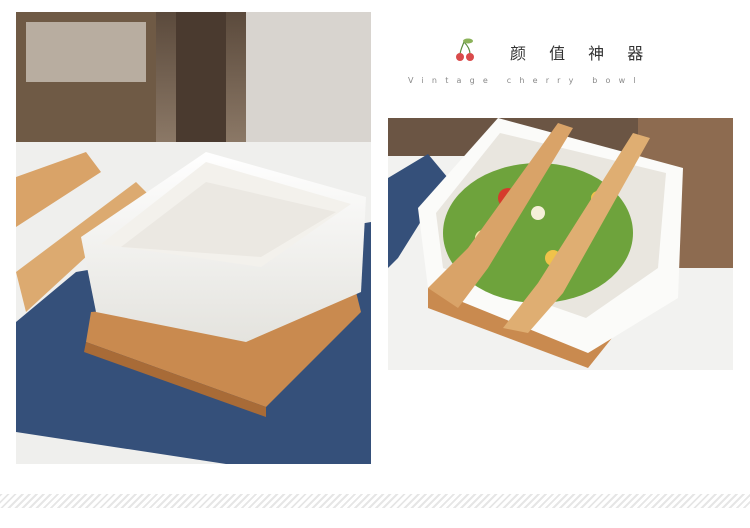 Image resolution: width=750 pixels, height=528 pixels. I want to click on decorative-stripe-band, so click(375, 501).